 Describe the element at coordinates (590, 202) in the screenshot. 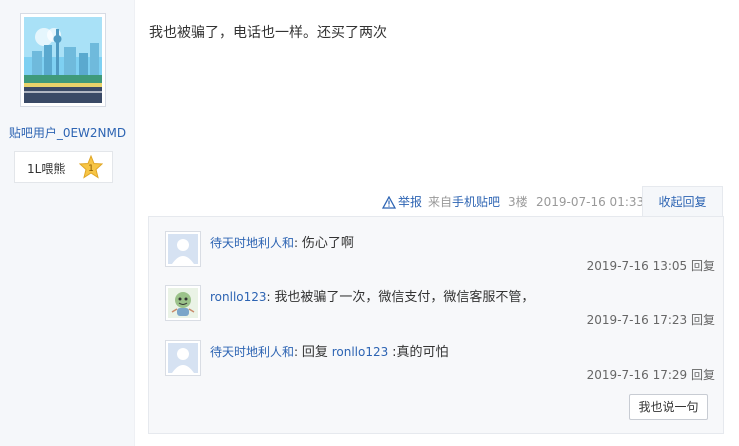

I see `post-timestamp: 2019-07-16 01:33` at that location.